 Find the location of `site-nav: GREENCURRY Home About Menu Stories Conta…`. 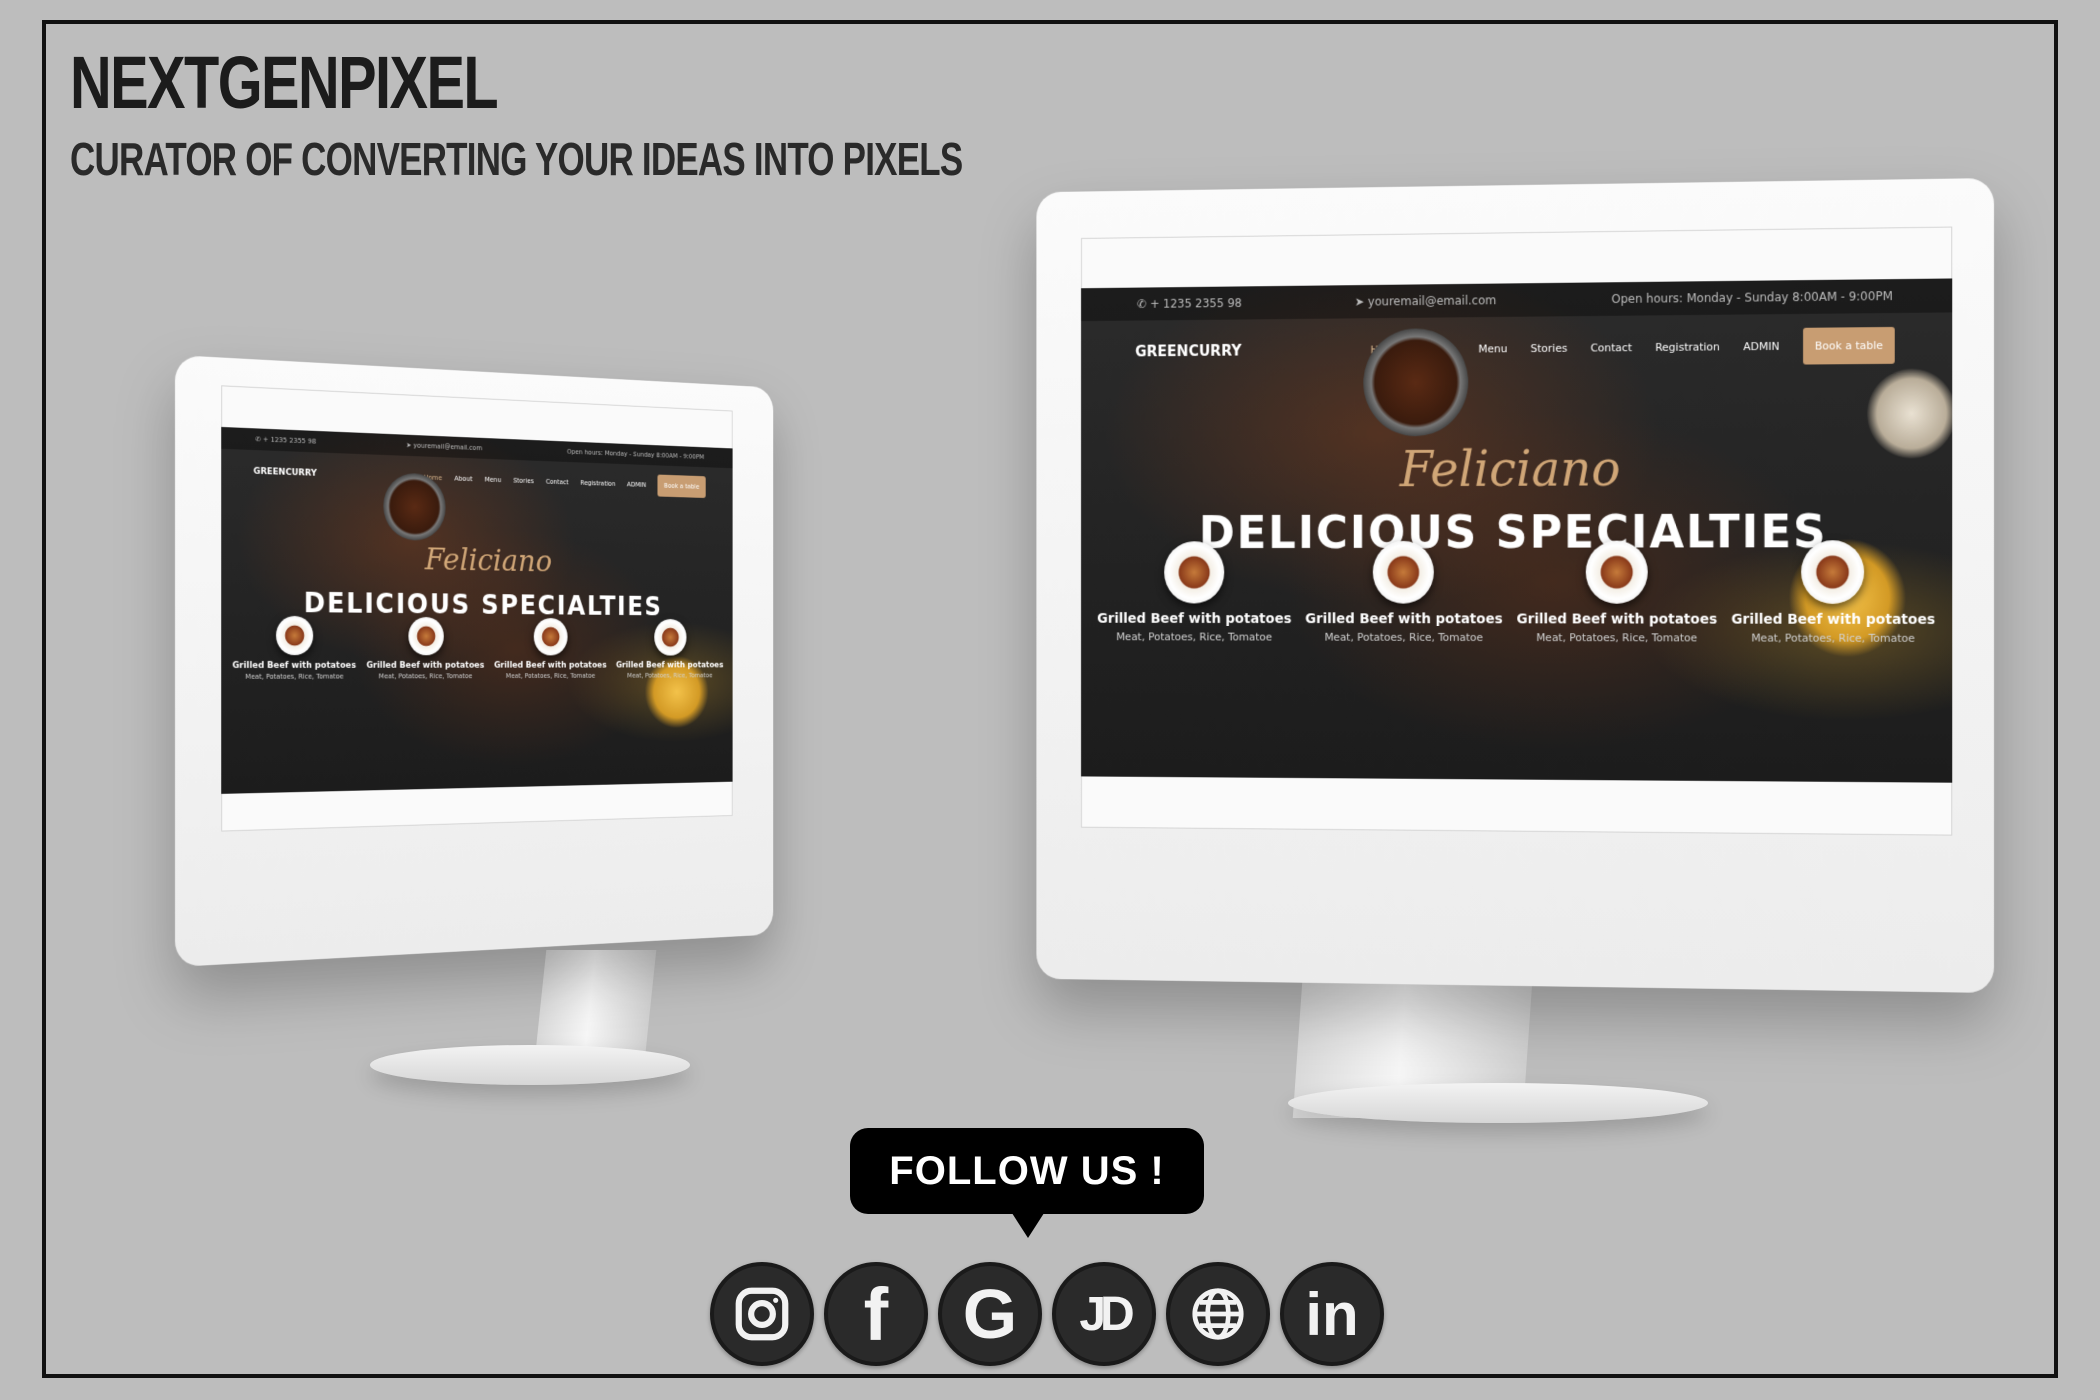

site-nav: GREENCURRY Home About Menu Stories Conta… is located at coordinates (1516, 347).